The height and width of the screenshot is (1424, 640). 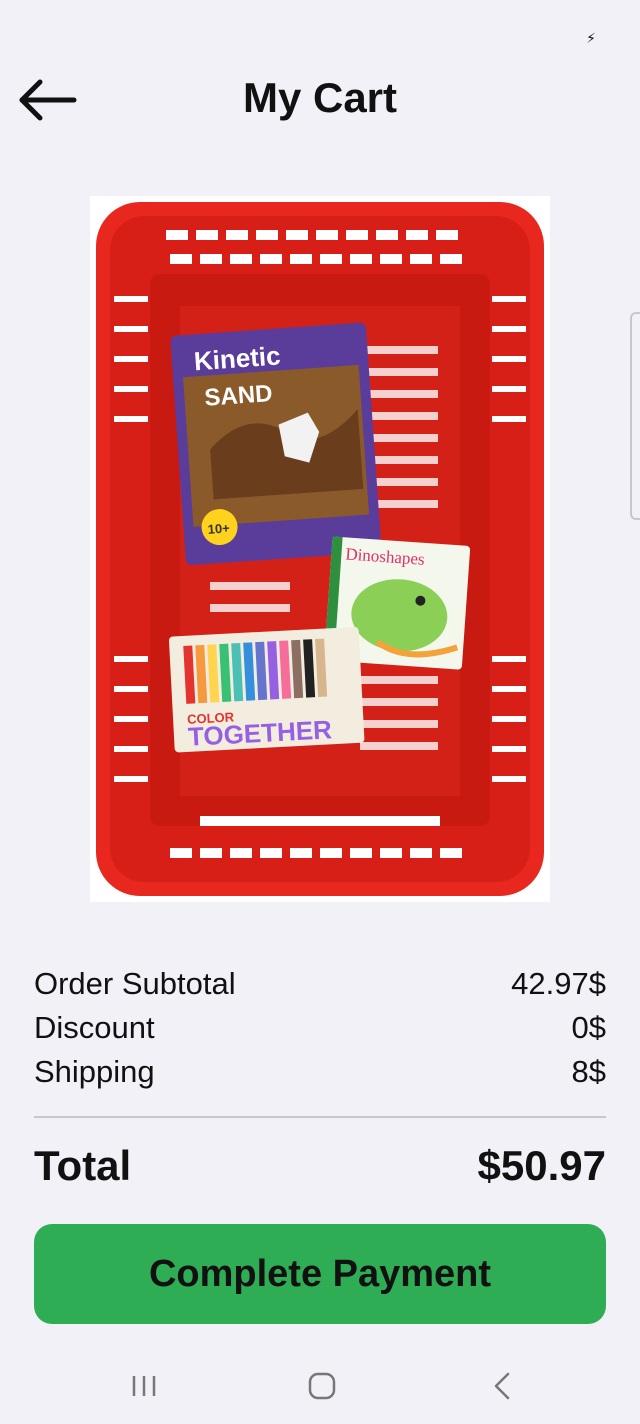 What do you see at coordinates (541, 1165) in the screenshot?
I see `total-value: $50.97` at bounding box center [541, 1165].